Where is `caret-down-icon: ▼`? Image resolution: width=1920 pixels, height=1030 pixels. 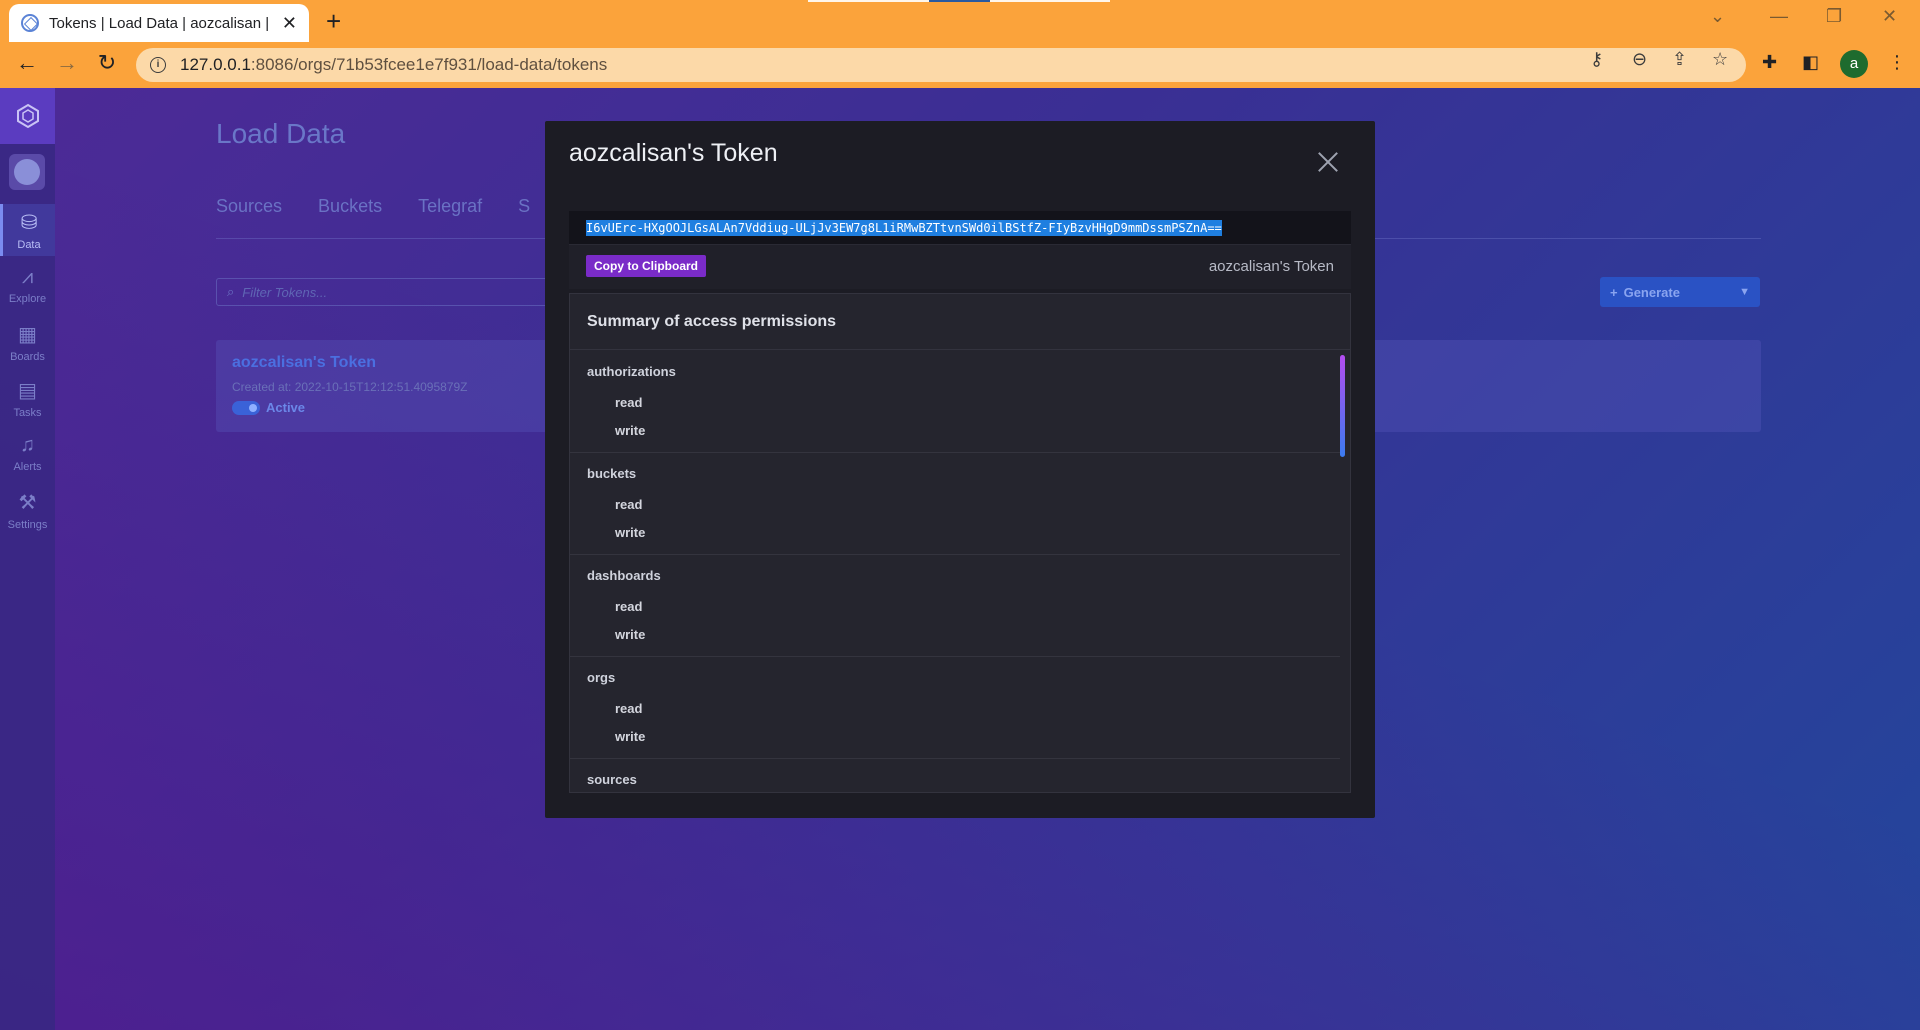
caret-down-icon: ▼ is located at coordinates (1744, 292).